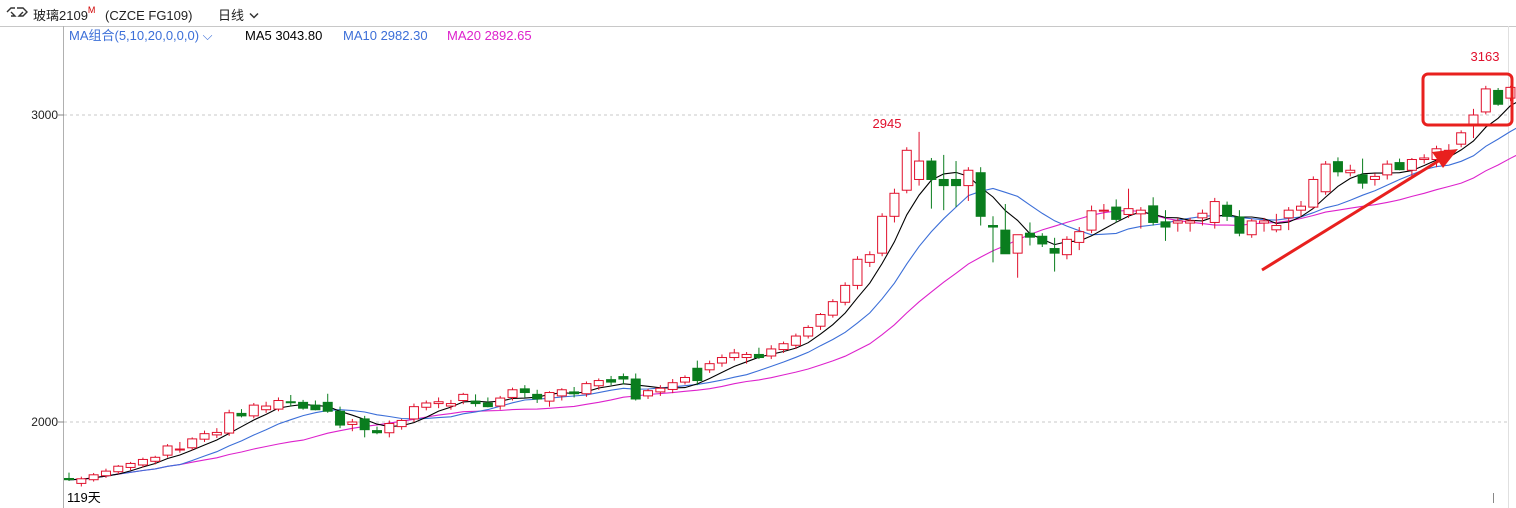  I want to click on end-tick, so click(1493, 498).